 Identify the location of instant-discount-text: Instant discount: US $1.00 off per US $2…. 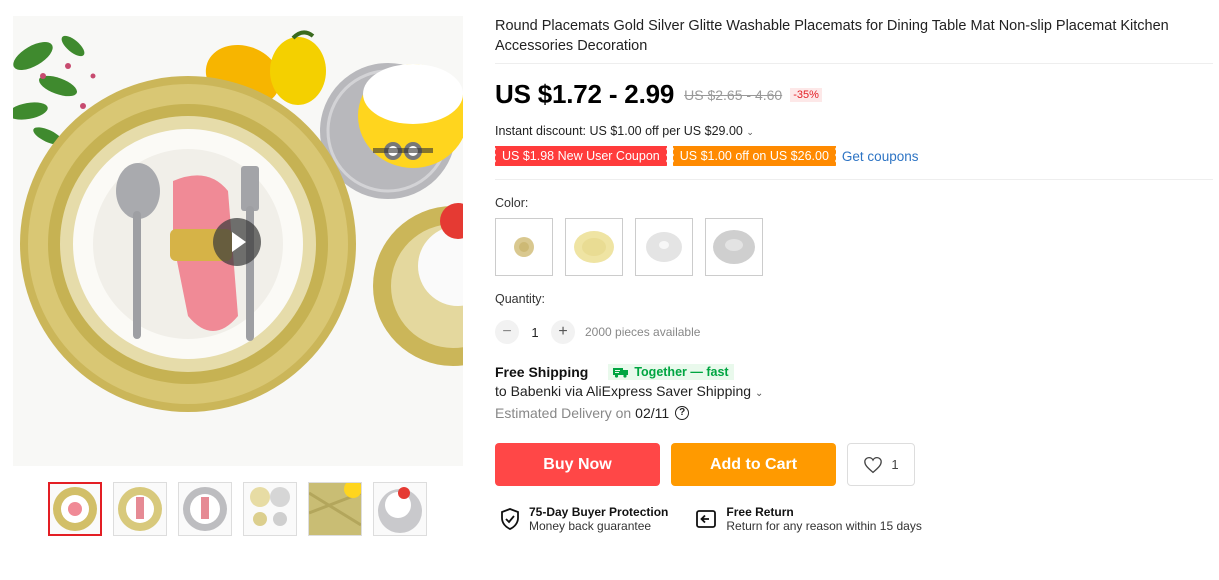
(619, 131).